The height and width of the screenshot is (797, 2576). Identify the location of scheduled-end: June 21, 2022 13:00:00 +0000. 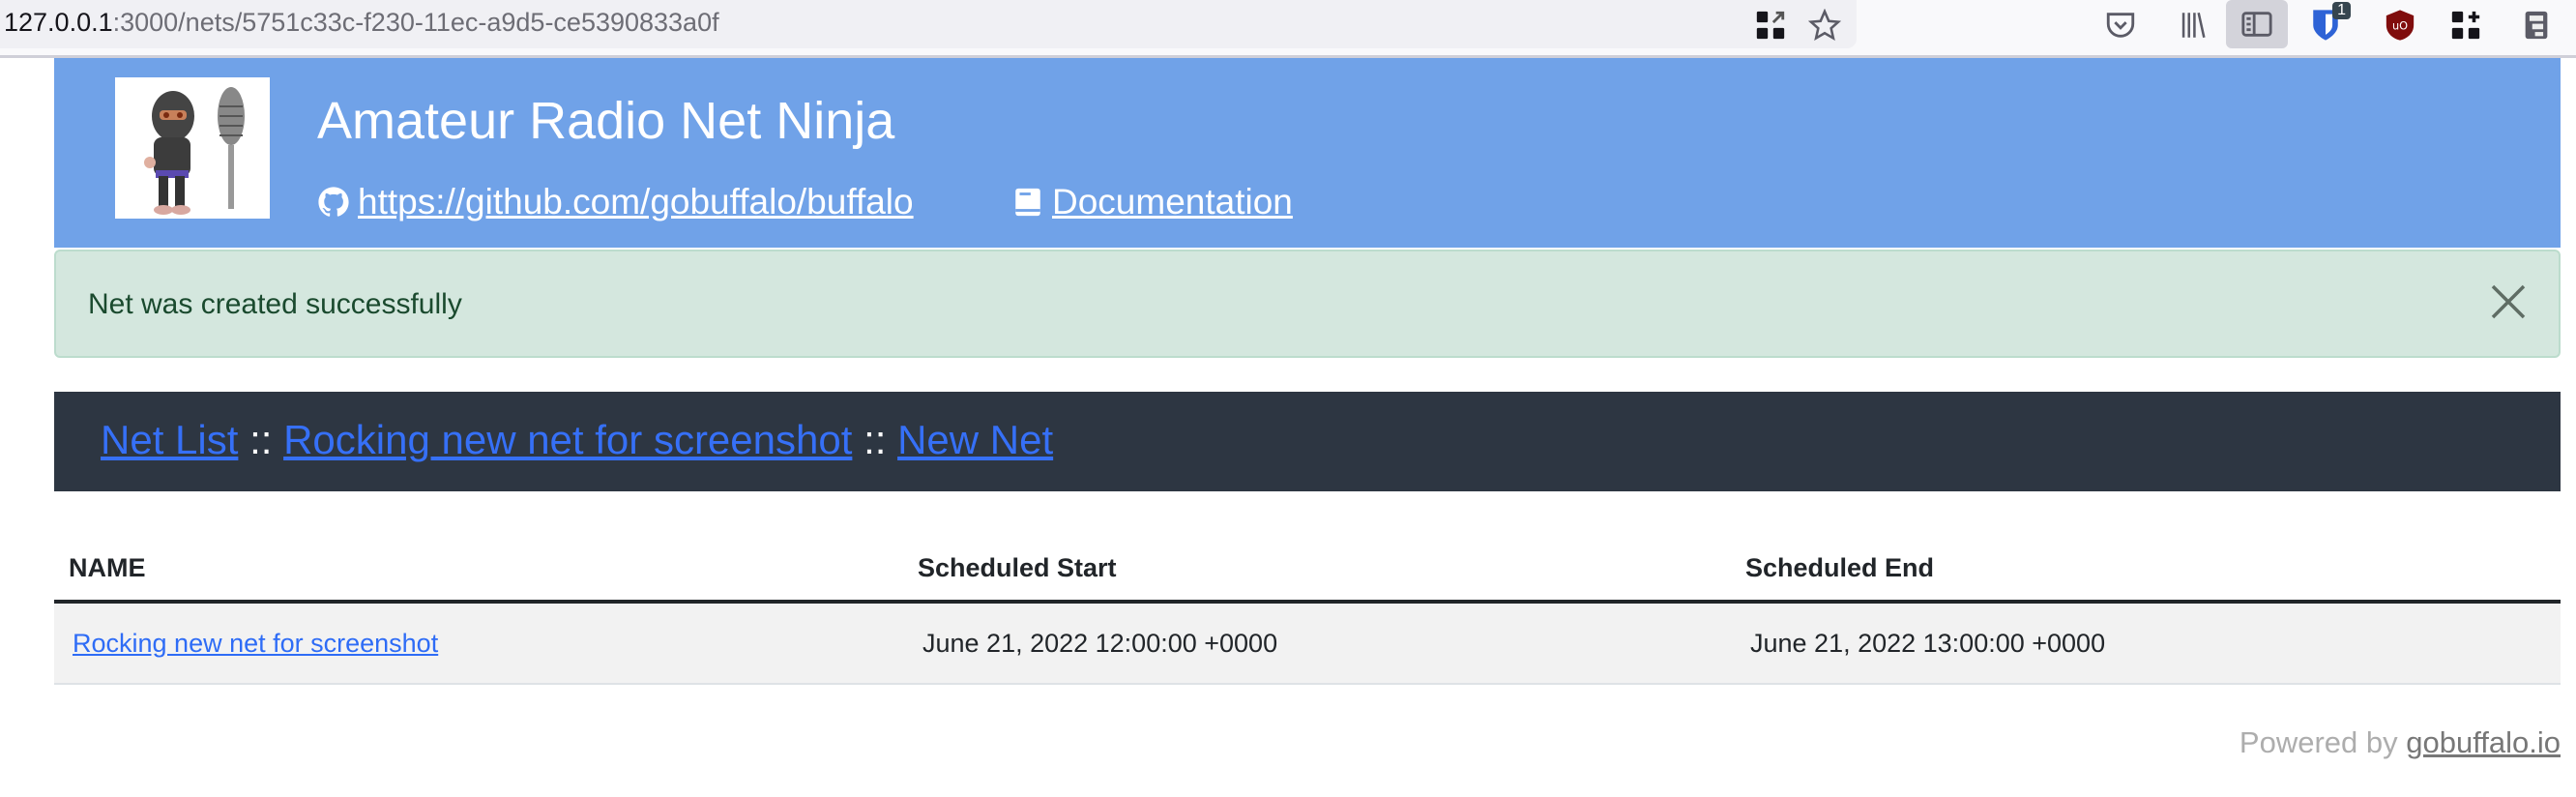
(1928, 644).